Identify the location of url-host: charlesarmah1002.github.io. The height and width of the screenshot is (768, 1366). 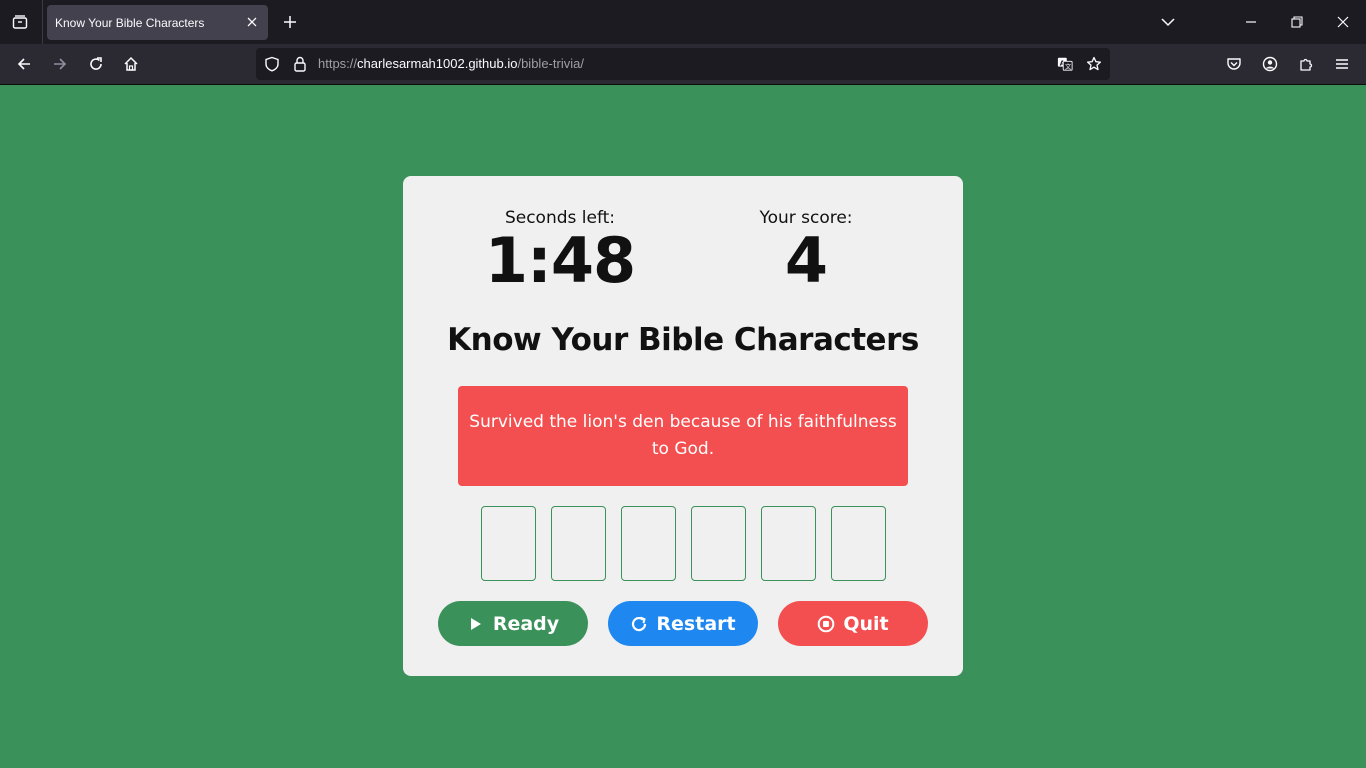
(437, 63).